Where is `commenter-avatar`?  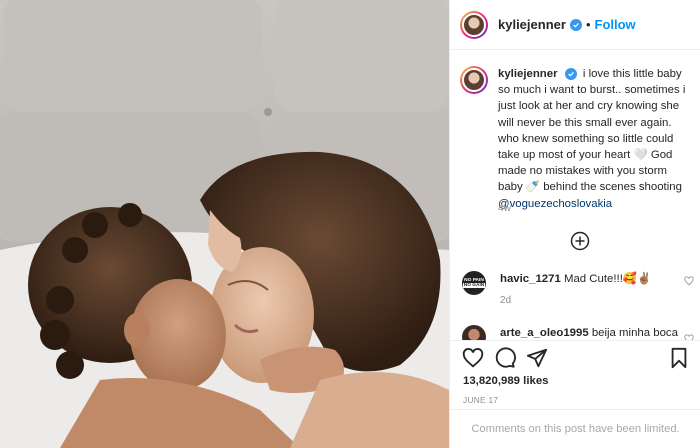 commenter-avatar is located at coordinates (474, 332).